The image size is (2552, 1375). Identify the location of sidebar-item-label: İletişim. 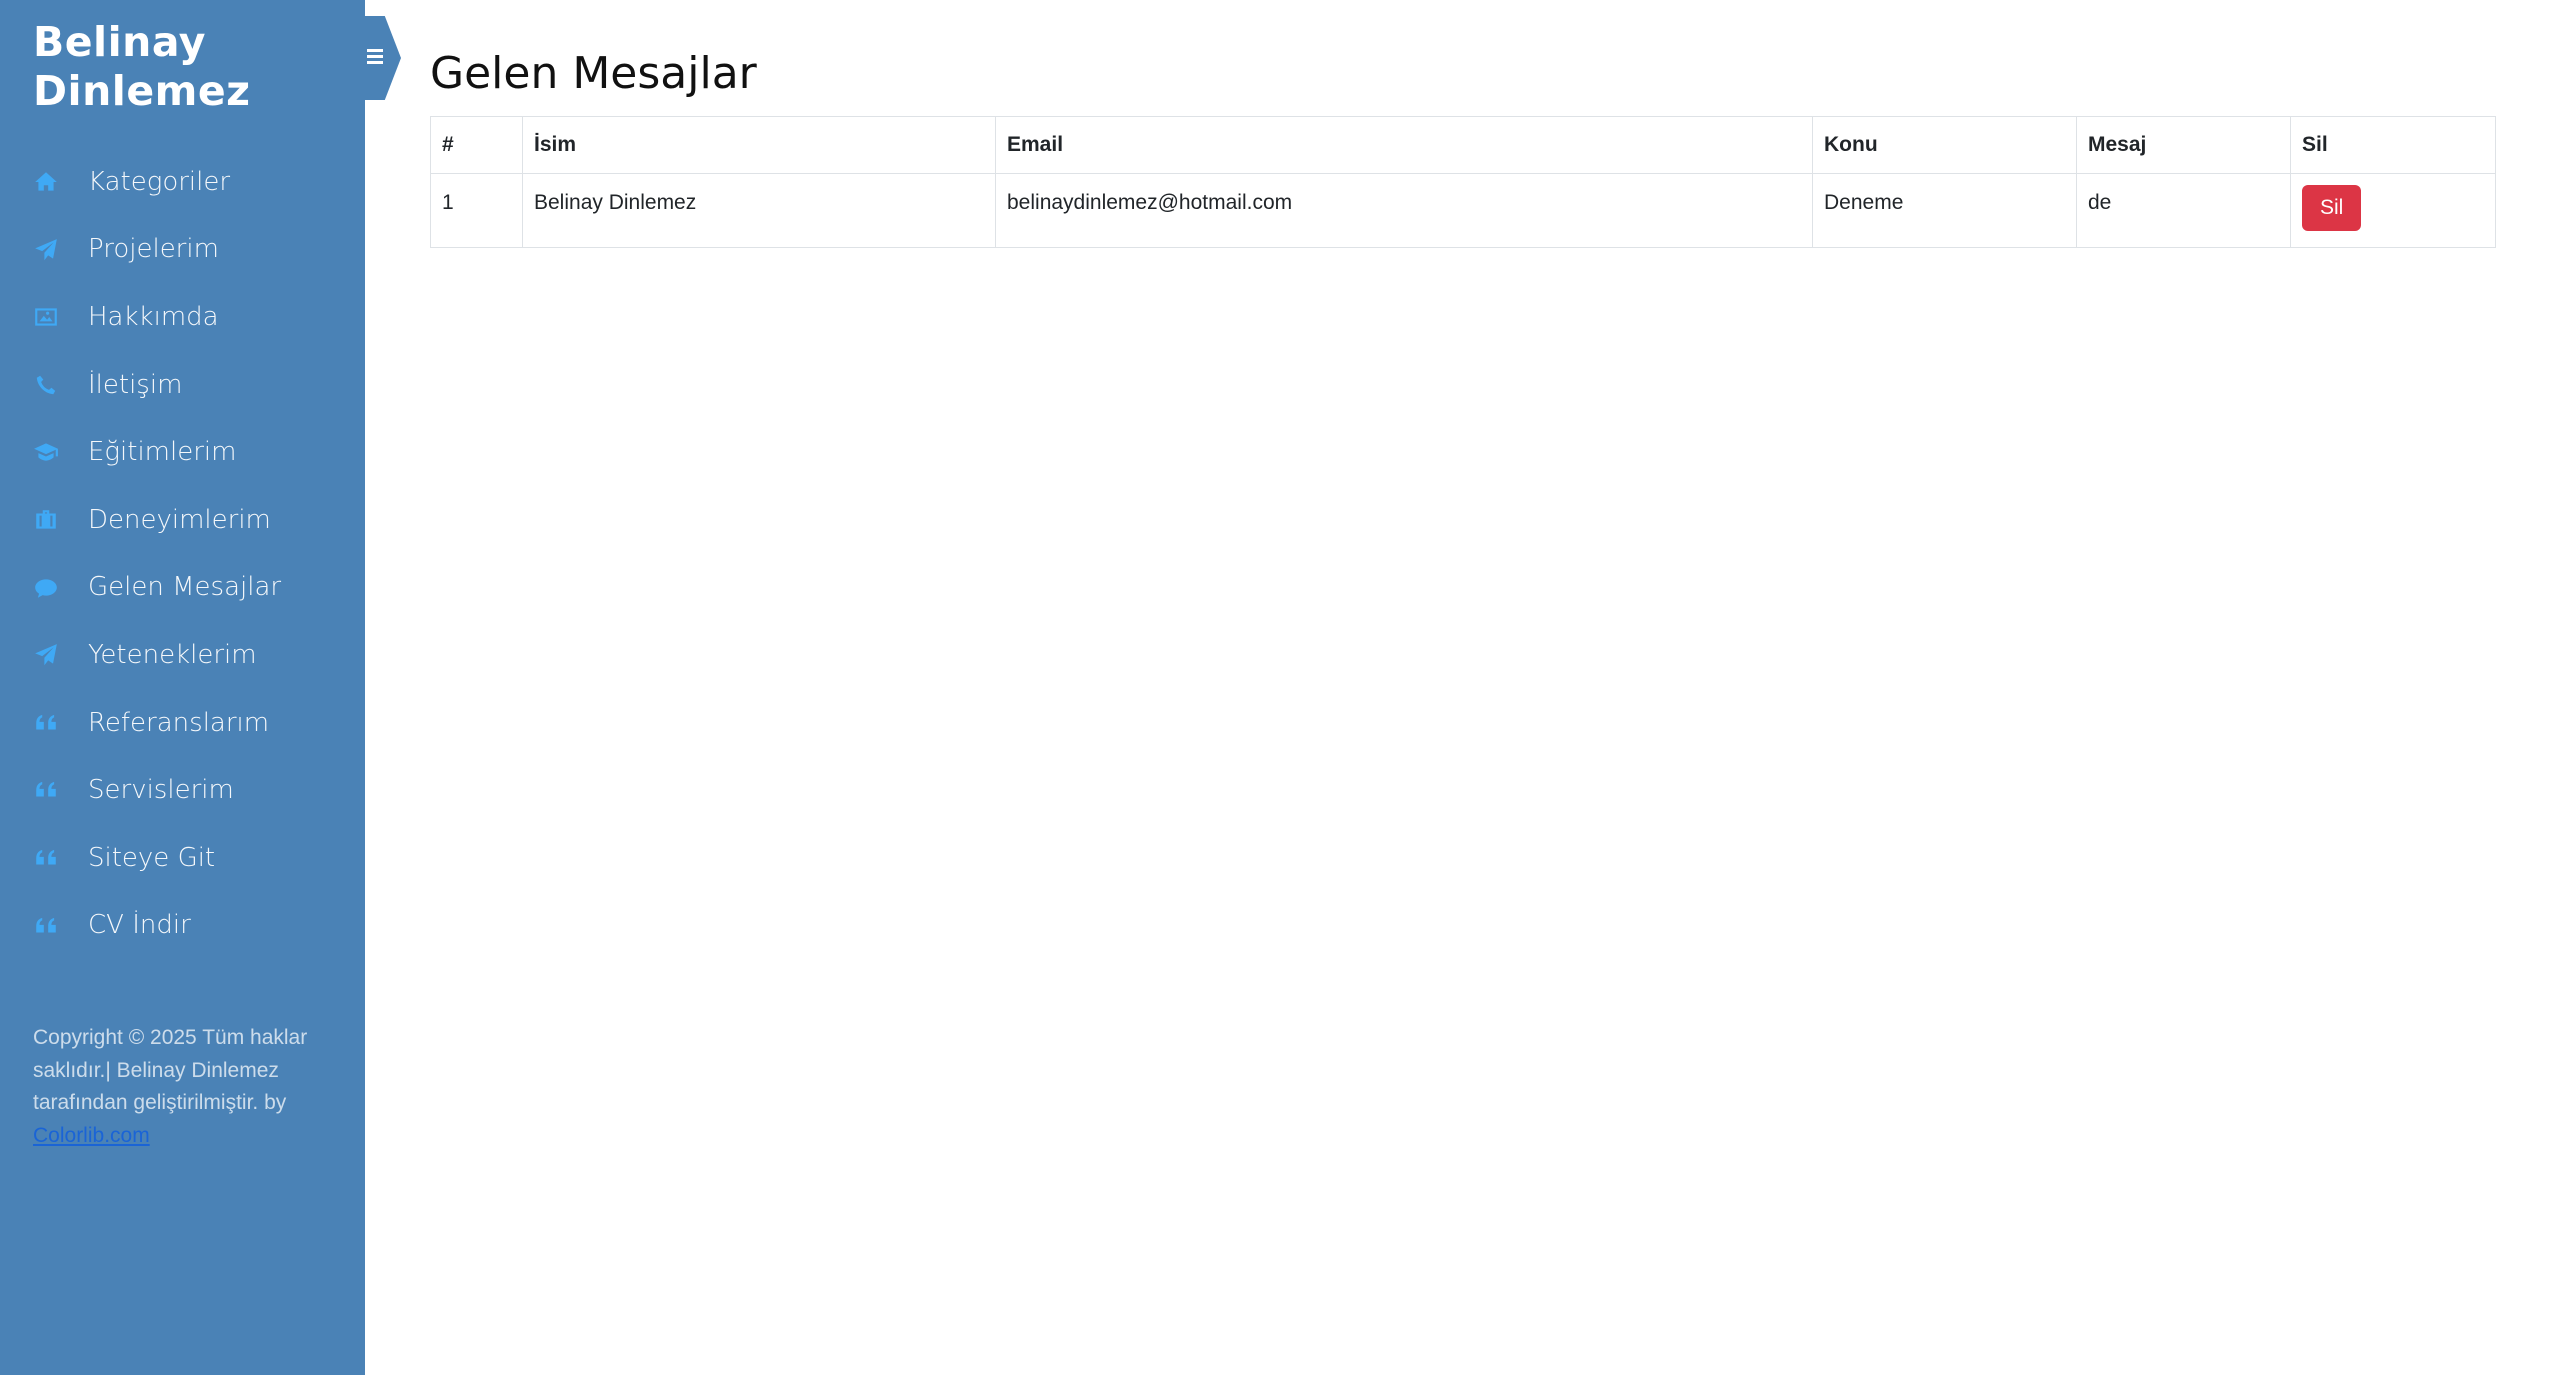
(135, 384).